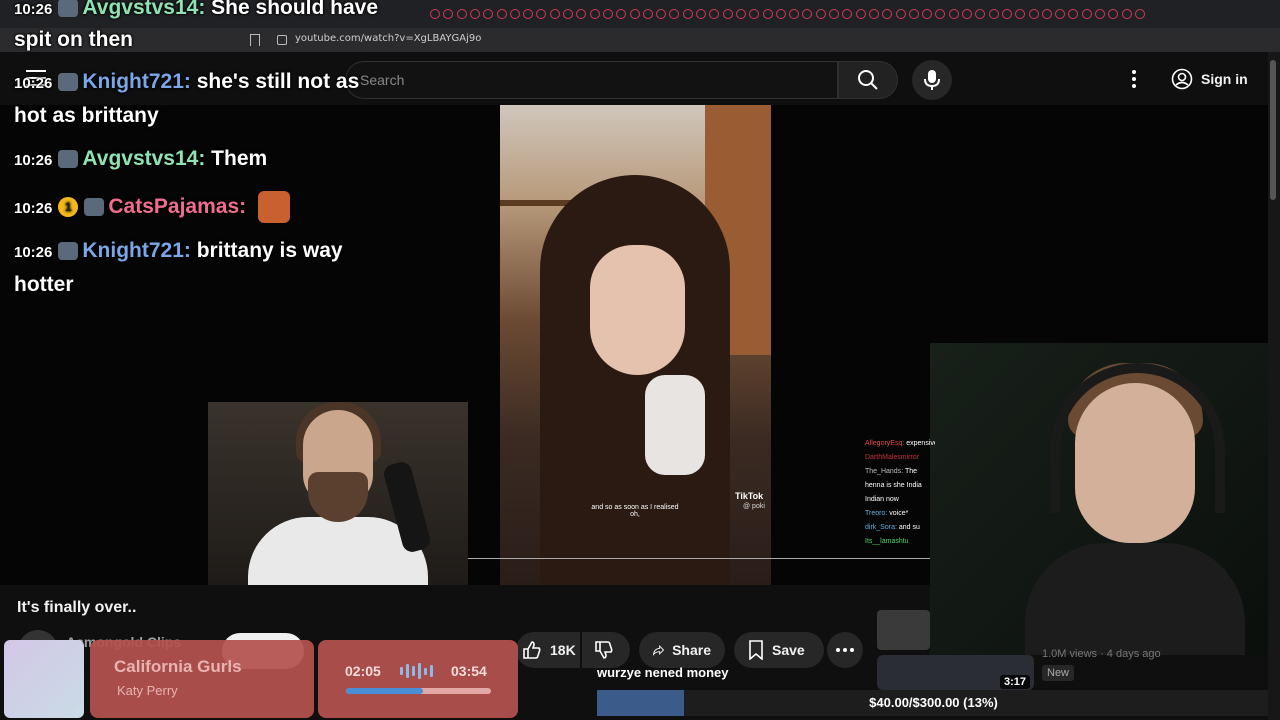  Describe the element at coordinates (418, 691) in the screenshot. I see `song-progress-bar` at that location.